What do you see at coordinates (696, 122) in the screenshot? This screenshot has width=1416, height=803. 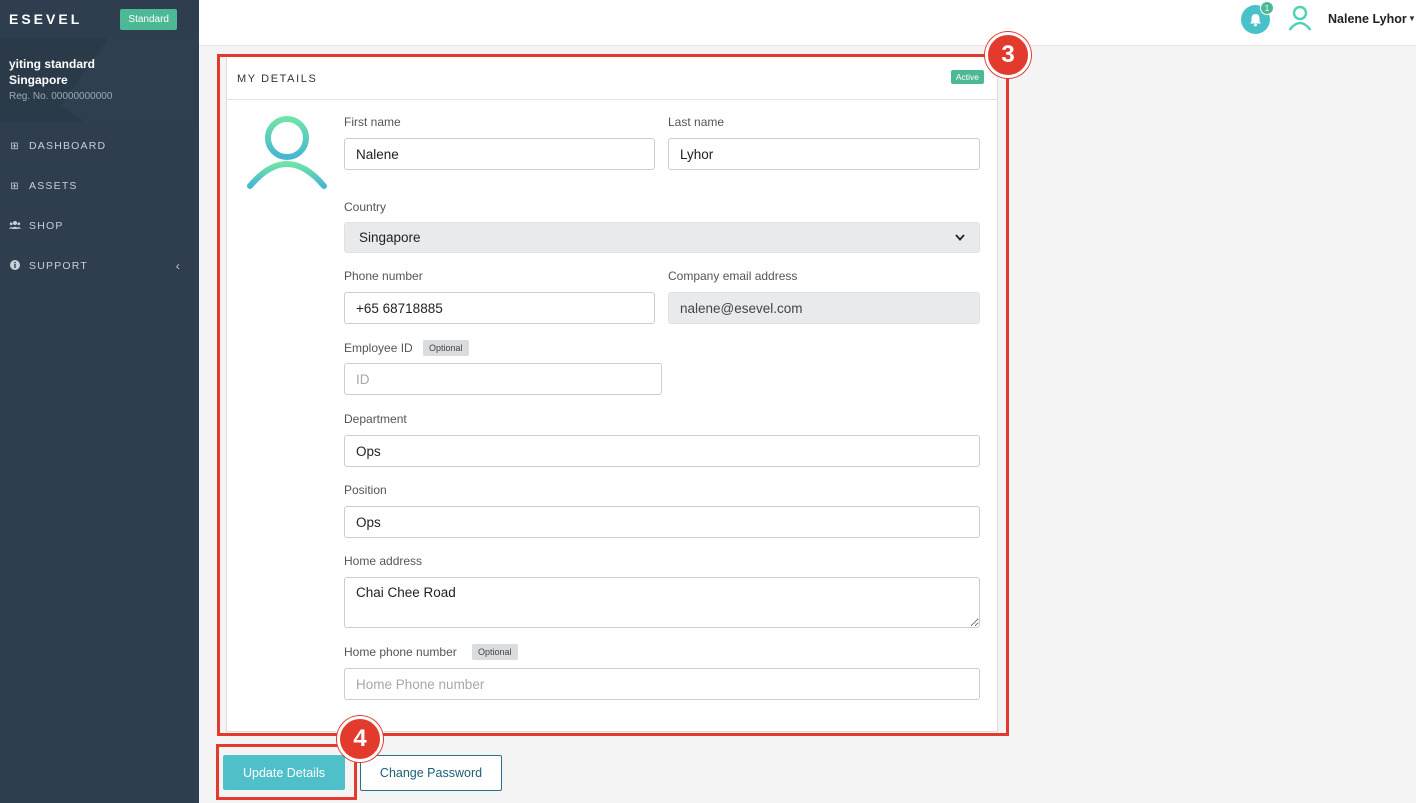 I see `last-name-label: Last name` at bounding box center [696, 122].